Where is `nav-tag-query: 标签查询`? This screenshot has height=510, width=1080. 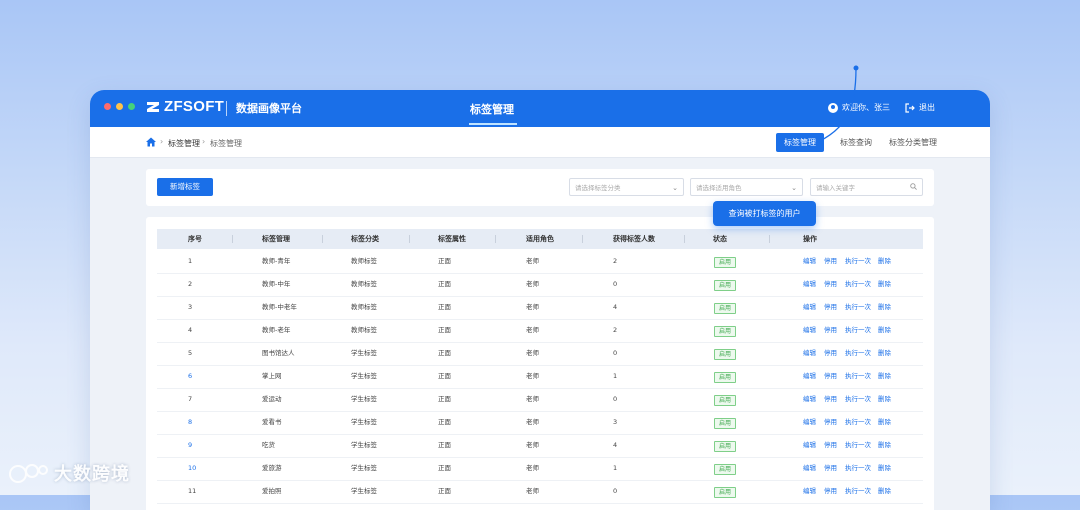
nav-tag-query: 标签查询 is located at coordinates (856, 142).